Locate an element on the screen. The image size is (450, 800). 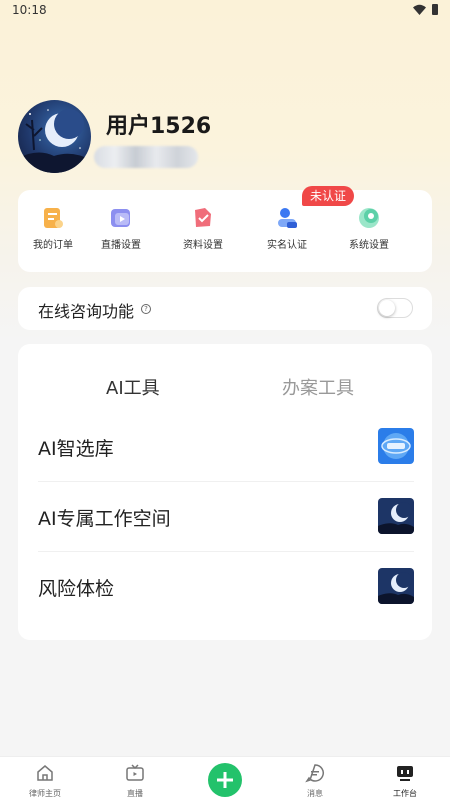
wifi-icon is located at coordinates (419, 9).